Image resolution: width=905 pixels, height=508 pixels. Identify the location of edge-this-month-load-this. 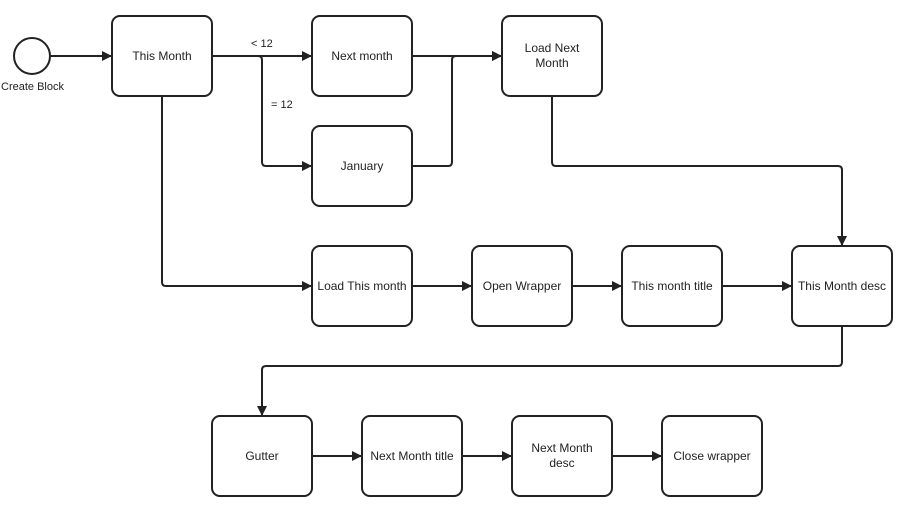
(236, 193).